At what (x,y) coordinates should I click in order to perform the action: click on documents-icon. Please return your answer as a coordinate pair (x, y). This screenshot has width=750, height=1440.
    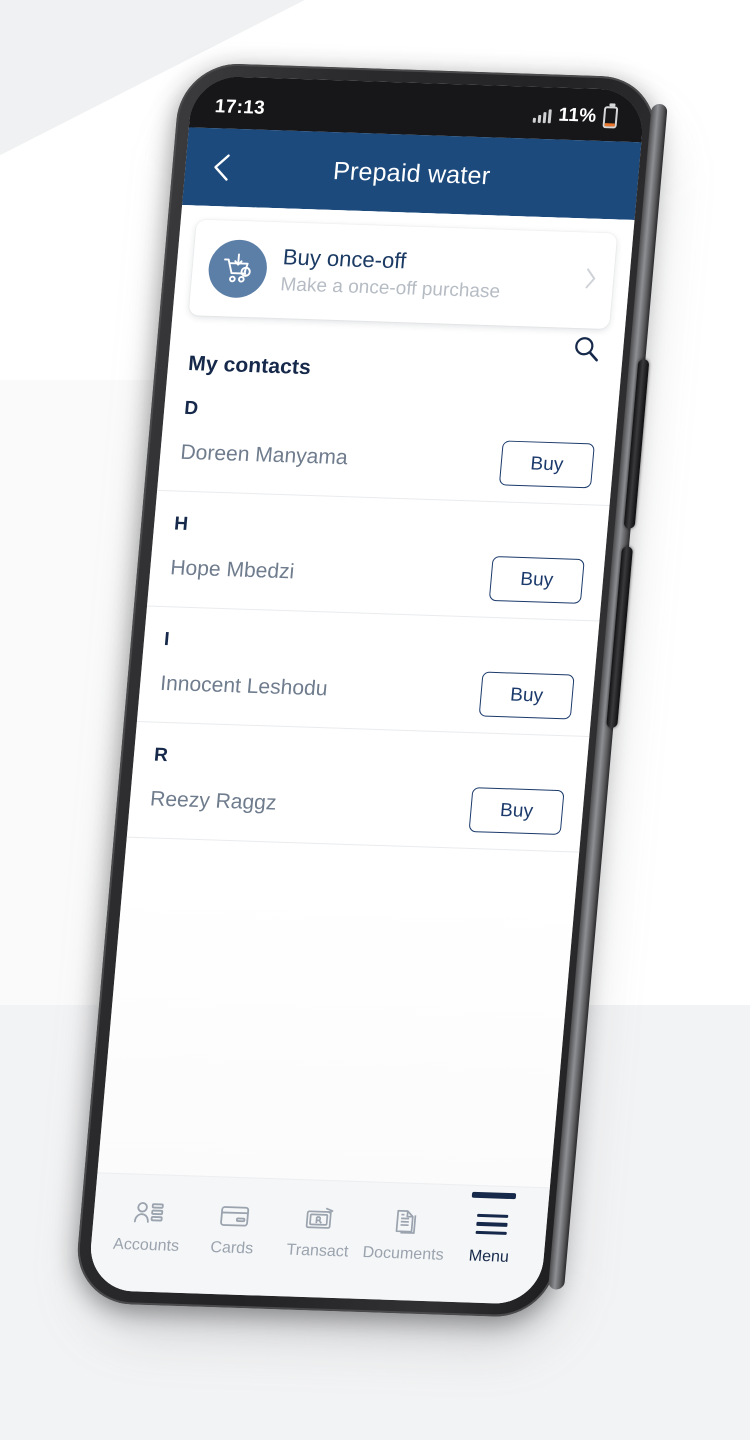
    Looking at the image, I should click on (406, 1221).